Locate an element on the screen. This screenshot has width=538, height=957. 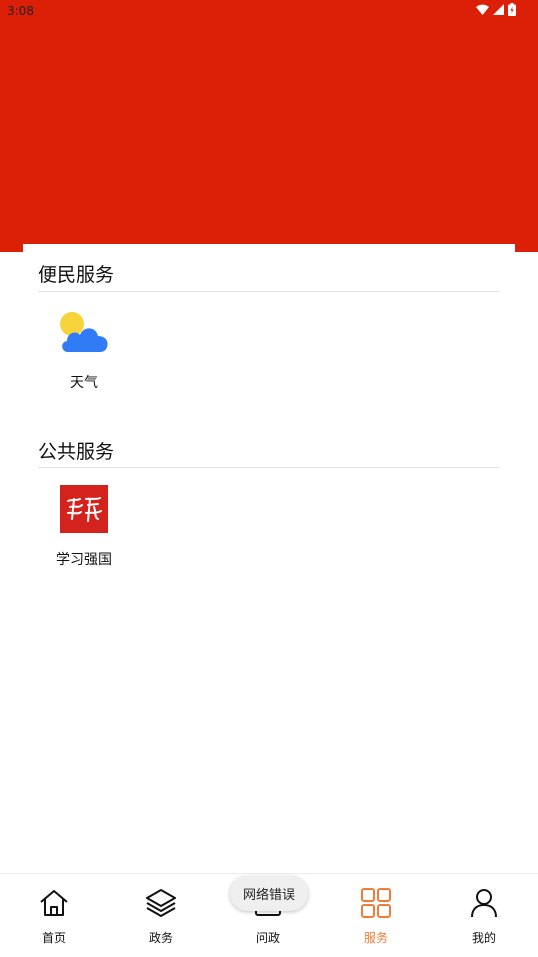
home-icon is located at coordinates (54, 903).